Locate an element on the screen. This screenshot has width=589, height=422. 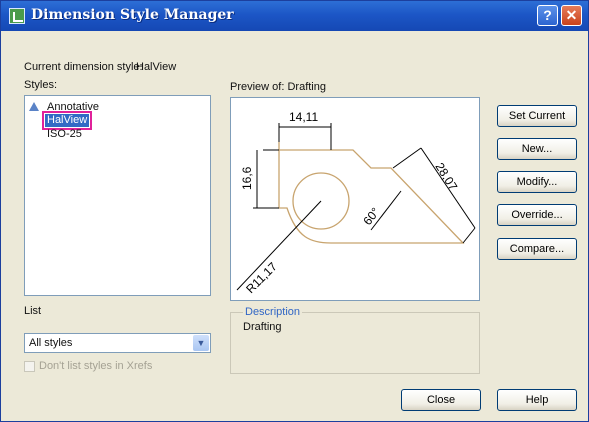
style-item-iso-25: ISO-25 is located at coordinates (64, 134).